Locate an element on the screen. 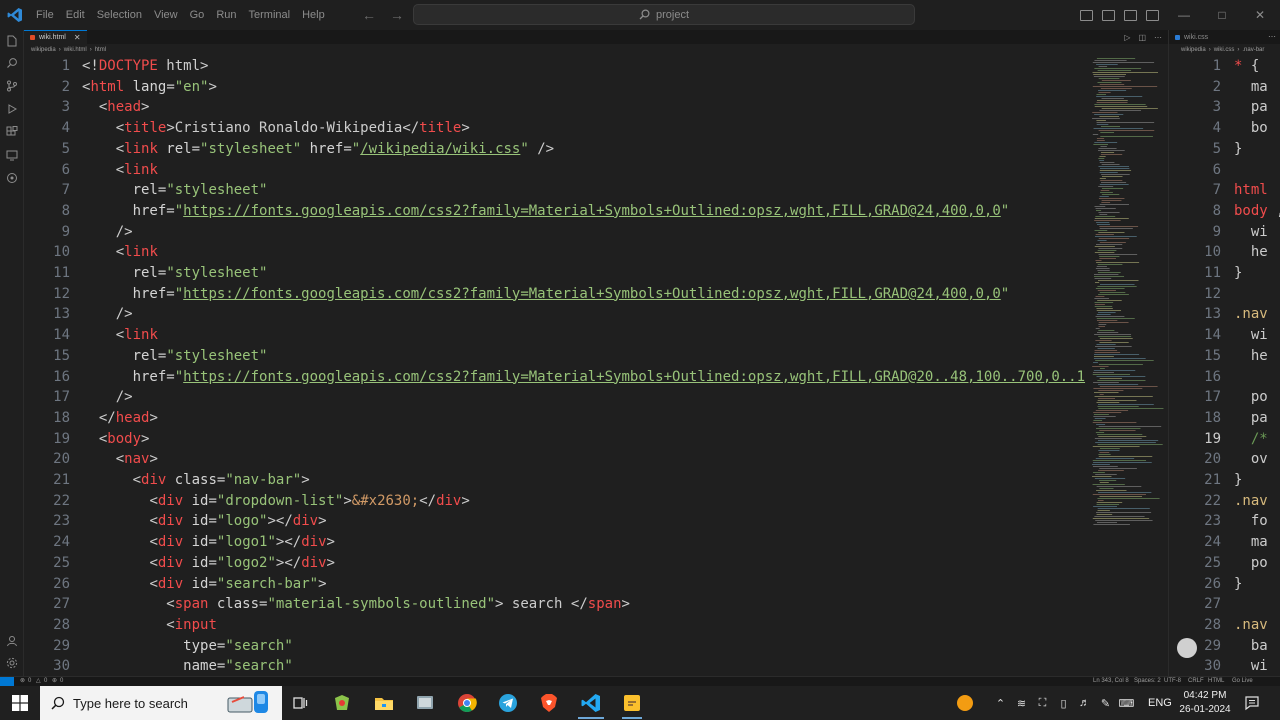  volume-icon: ♬ is located at coordinates (1084, 703).